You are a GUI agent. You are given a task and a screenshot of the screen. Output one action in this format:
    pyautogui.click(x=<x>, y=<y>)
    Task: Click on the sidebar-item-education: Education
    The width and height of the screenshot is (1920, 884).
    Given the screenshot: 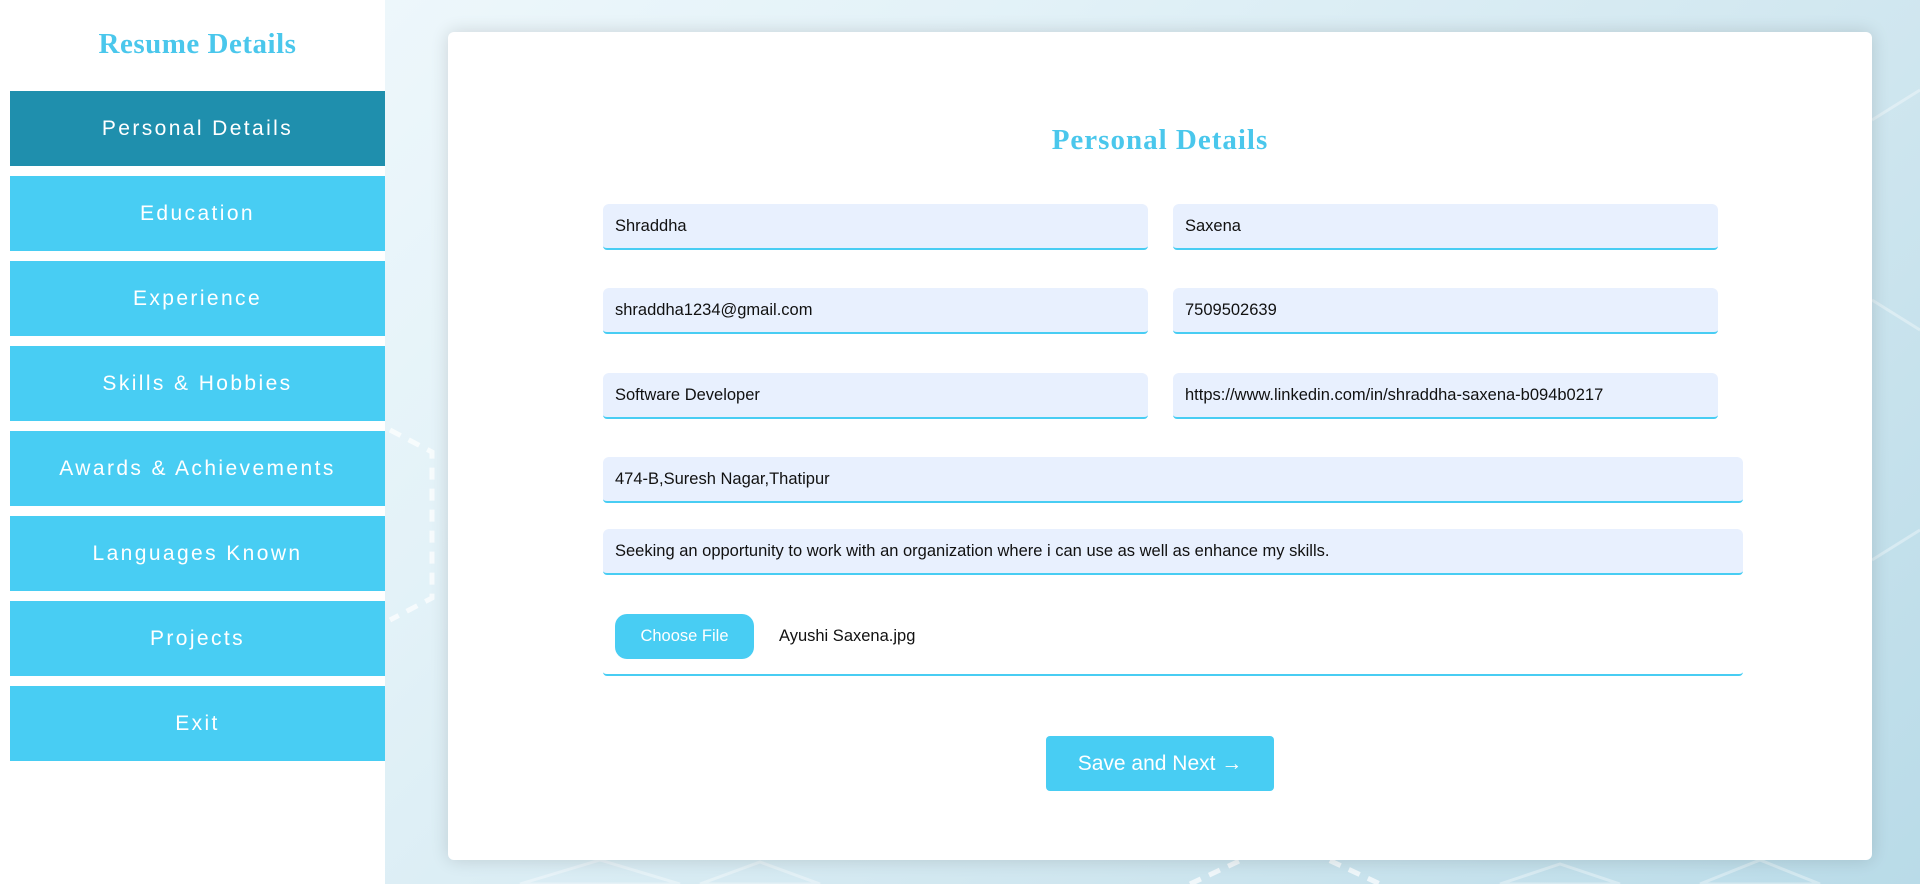 What is the action you would take?
    pyautogui.click(x=197, y=213)
    